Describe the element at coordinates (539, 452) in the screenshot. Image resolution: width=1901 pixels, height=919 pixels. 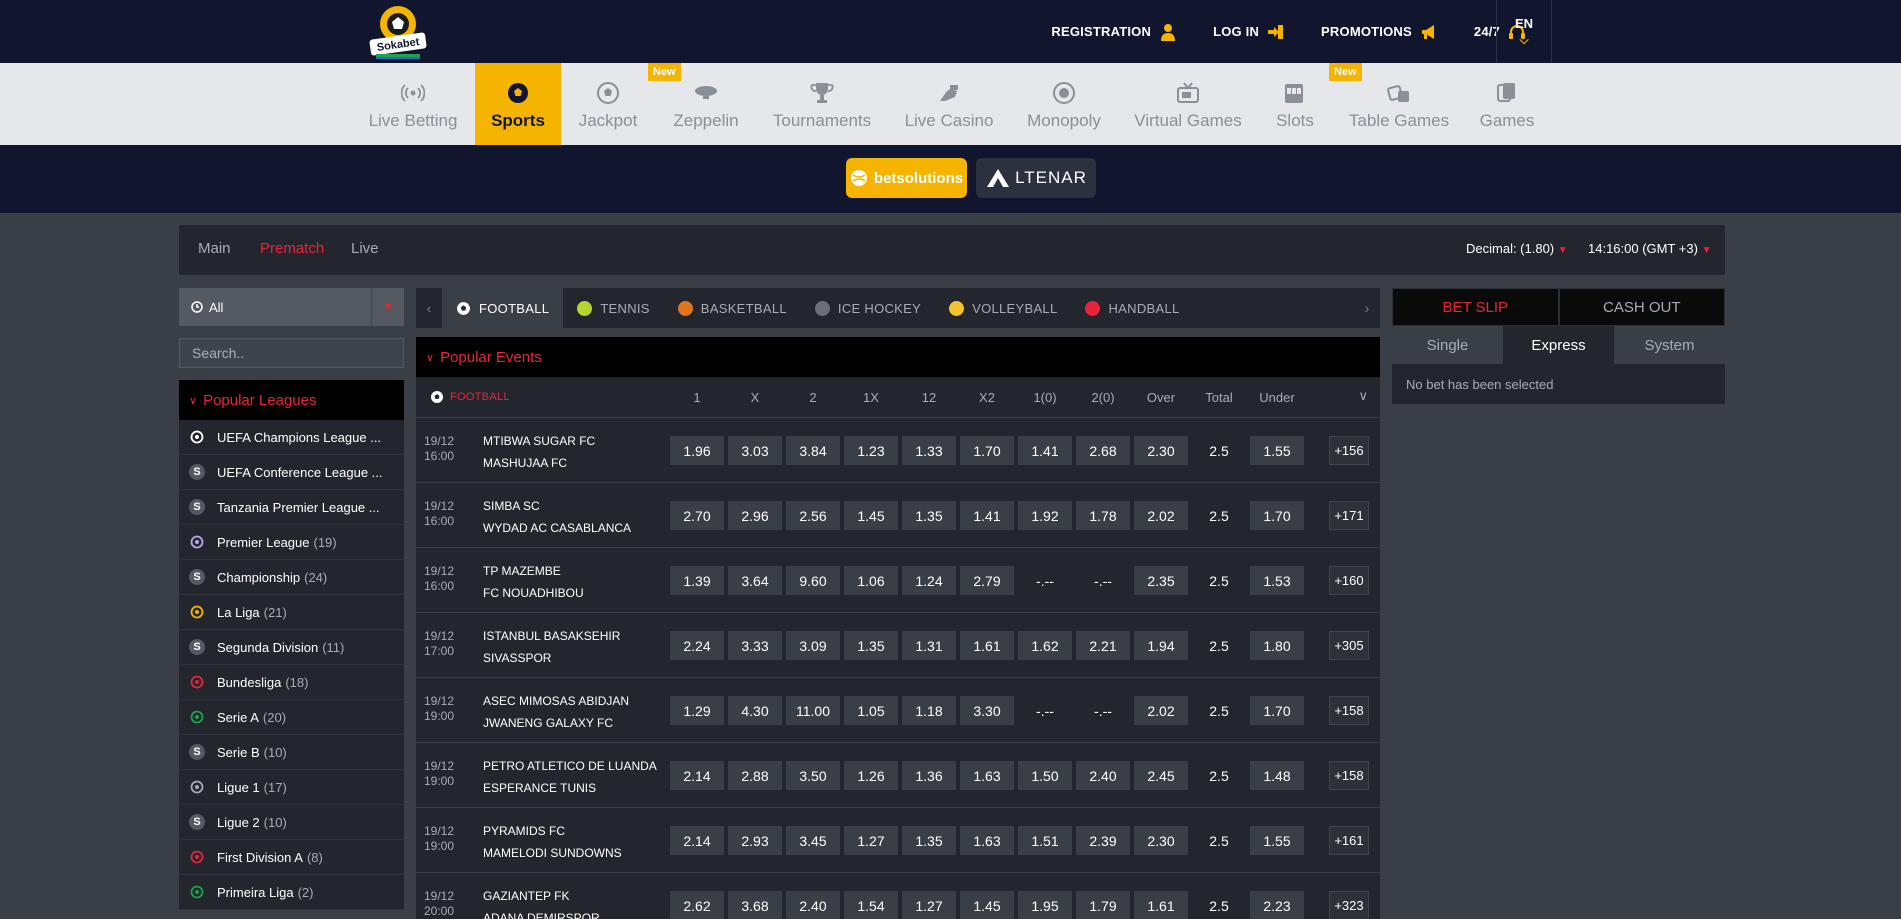
I see `event-teams: MTIBWA SUGAR FC MASHUJAA FC` at that location.